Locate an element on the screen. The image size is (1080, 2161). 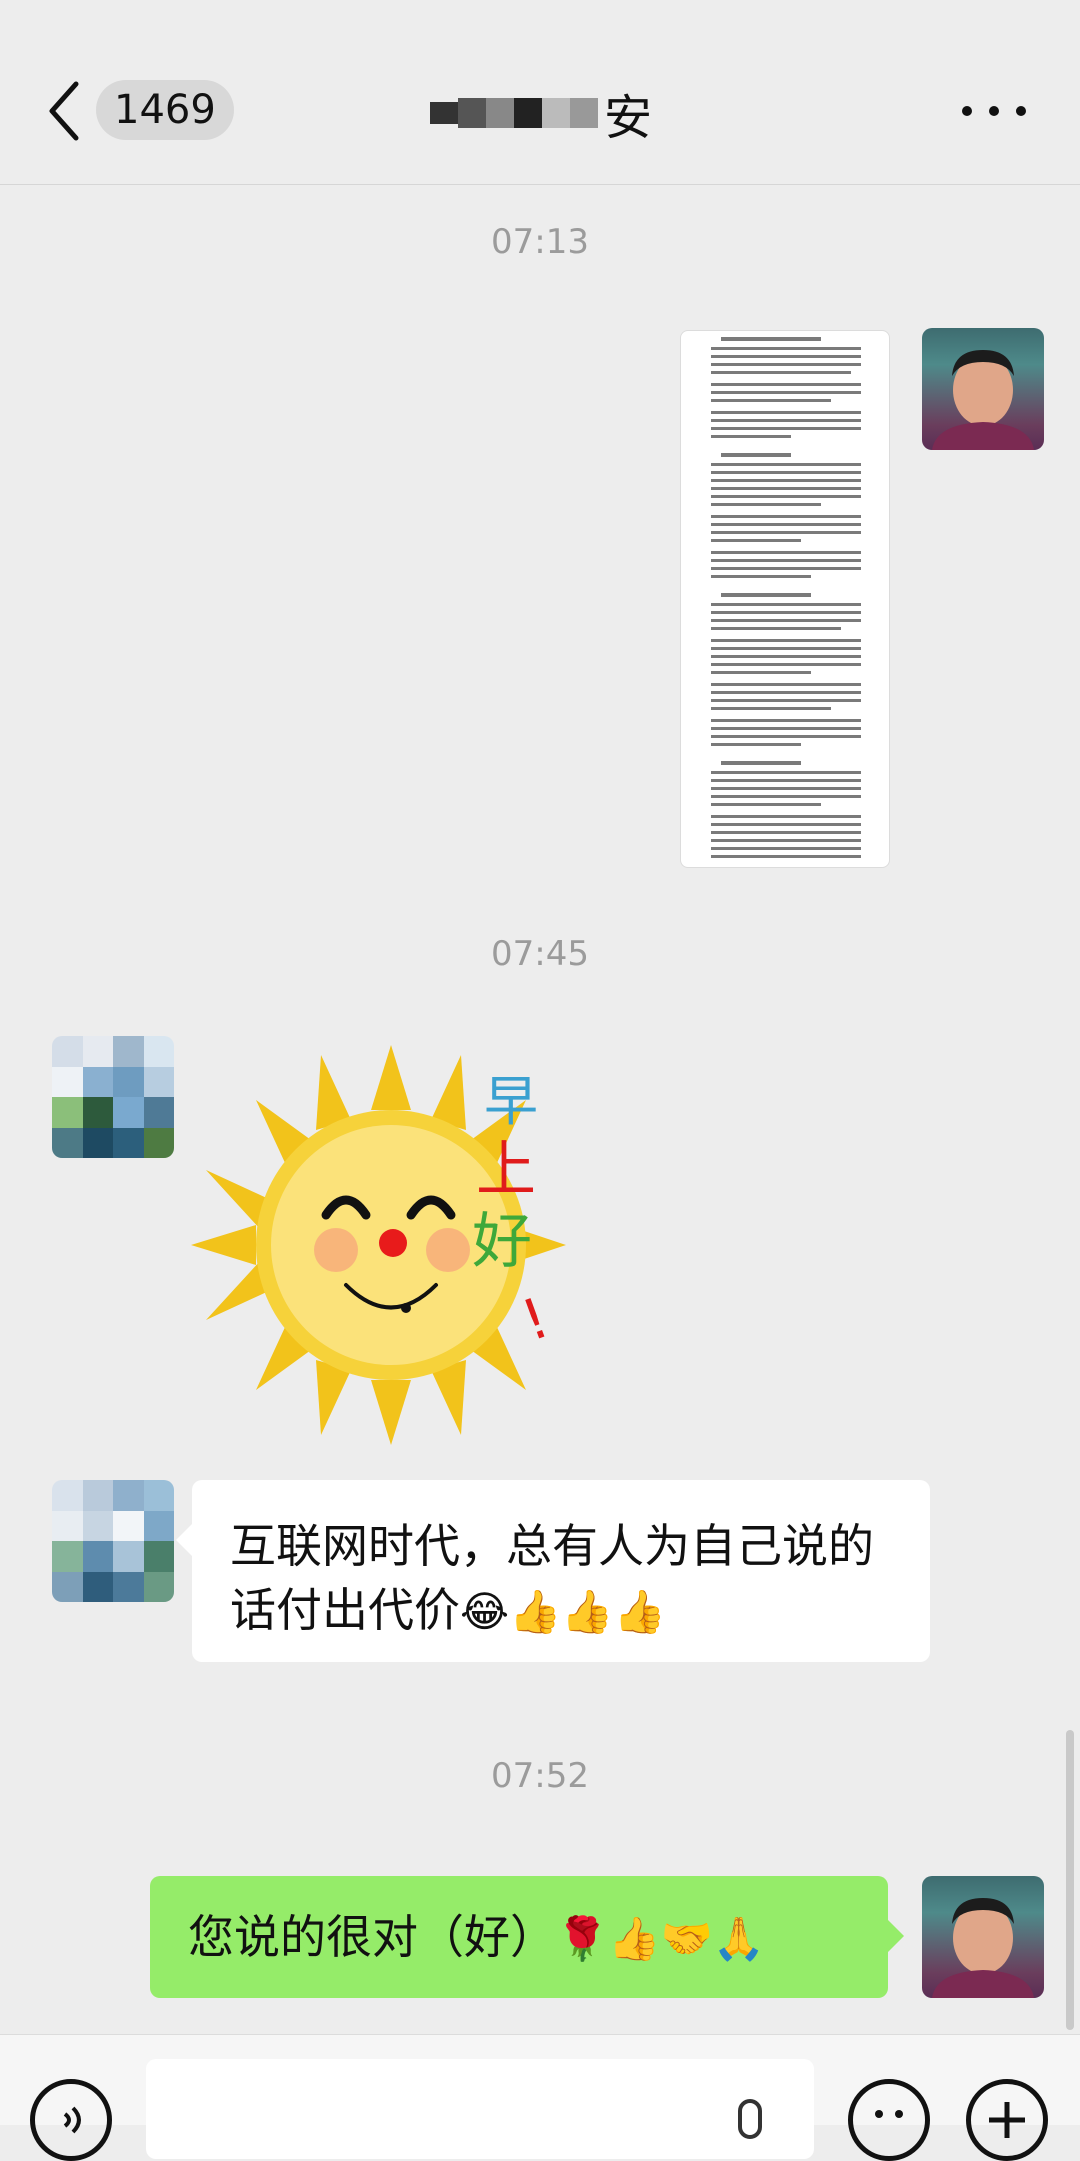
incoming-text-message: 互联网时代，总有人为自己说的话付出代价😂👍👍👍 is located at coordinates (553, 1571).